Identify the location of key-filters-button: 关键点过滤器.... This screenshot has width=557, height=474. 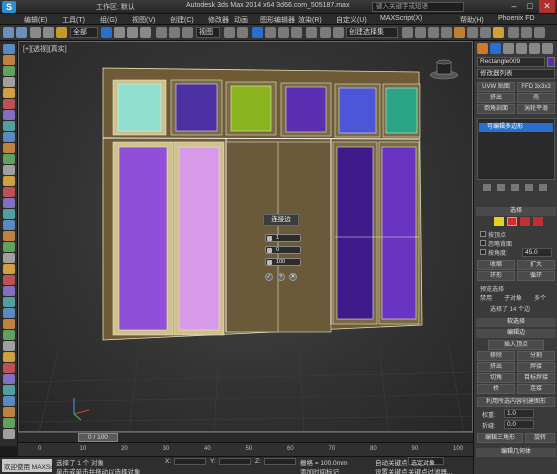
(430, 470).